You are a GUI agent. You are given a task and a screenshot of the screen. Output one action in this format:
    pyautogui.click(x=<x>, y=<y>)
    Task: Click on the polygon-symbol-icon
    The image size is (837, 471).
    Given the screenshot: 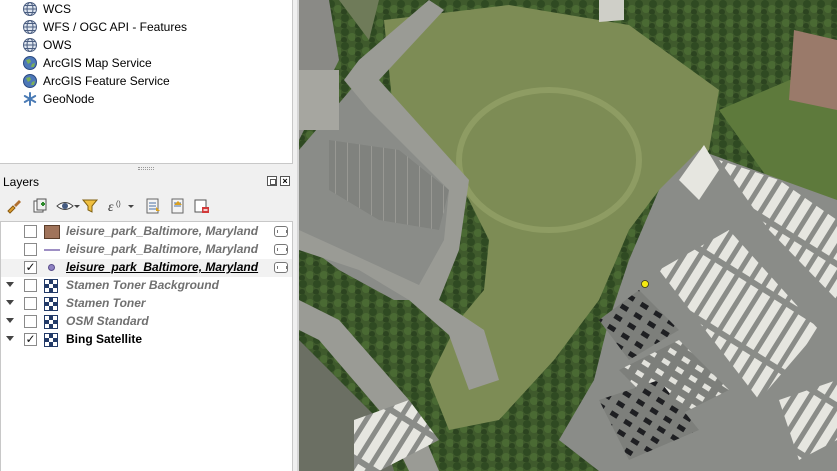 What is the action you would take?
    pyautogui.click(x=52, y=232)
    